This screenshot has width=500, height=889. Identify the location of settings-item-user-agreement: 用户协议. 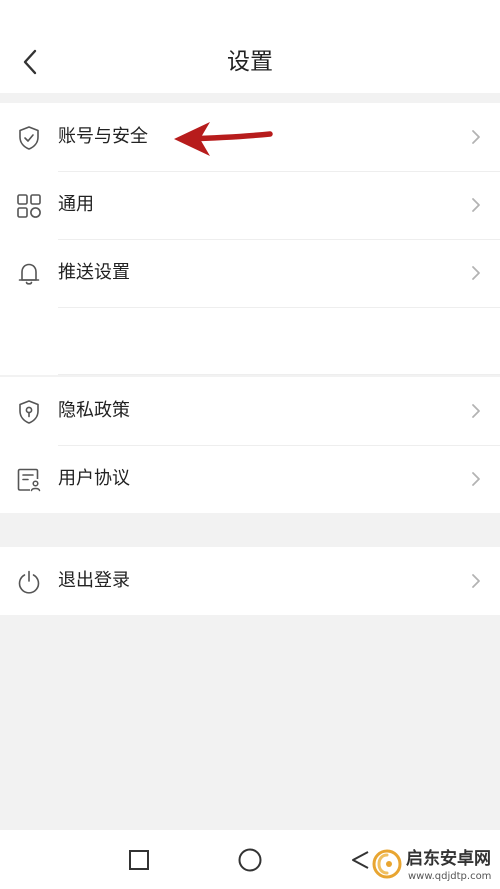
(250, 479).